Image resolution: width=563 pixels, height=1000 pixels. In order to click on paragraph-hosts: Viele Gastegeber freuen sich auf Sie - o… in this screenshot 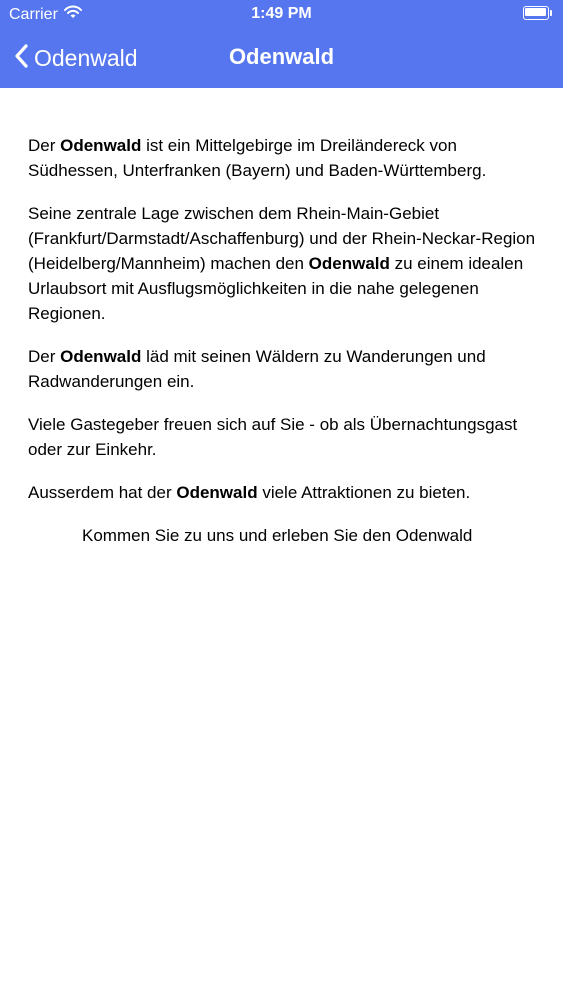, I will do `click(273, 437)`.